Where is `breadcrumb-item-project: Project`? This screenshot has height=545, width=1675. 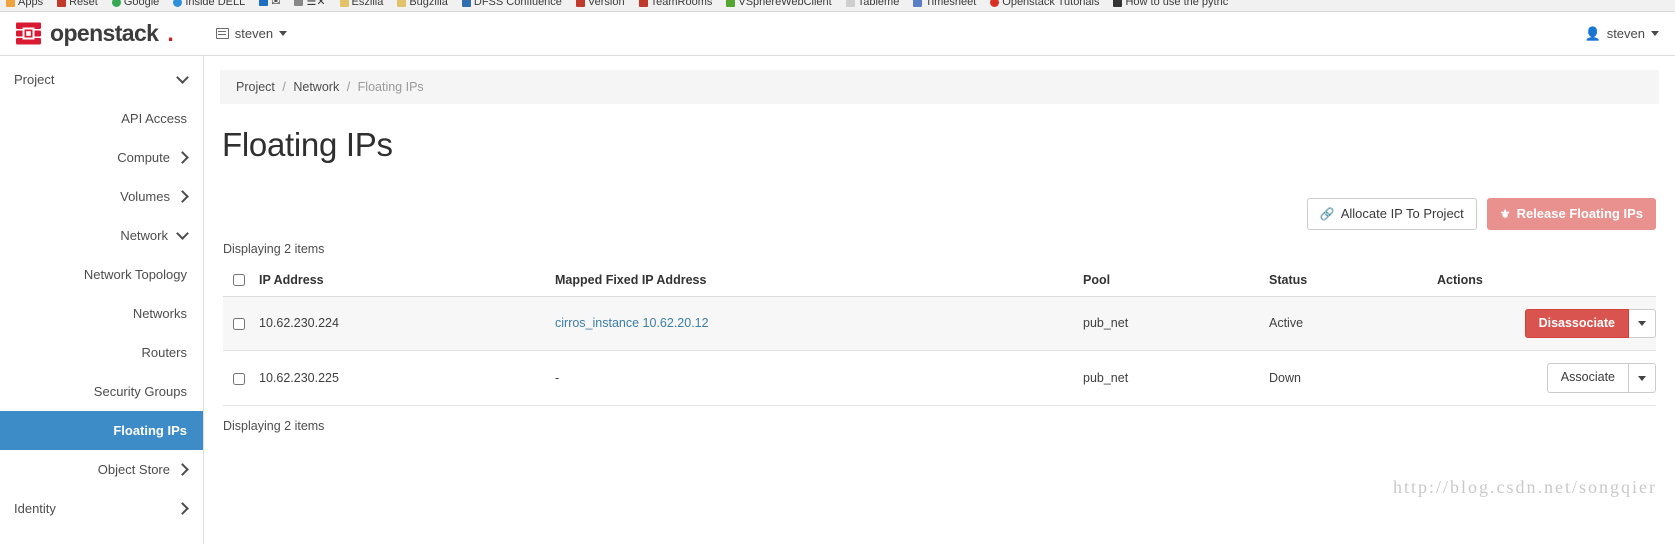
breadcrumb-item-project: Project is located at coordinates (255, 87).